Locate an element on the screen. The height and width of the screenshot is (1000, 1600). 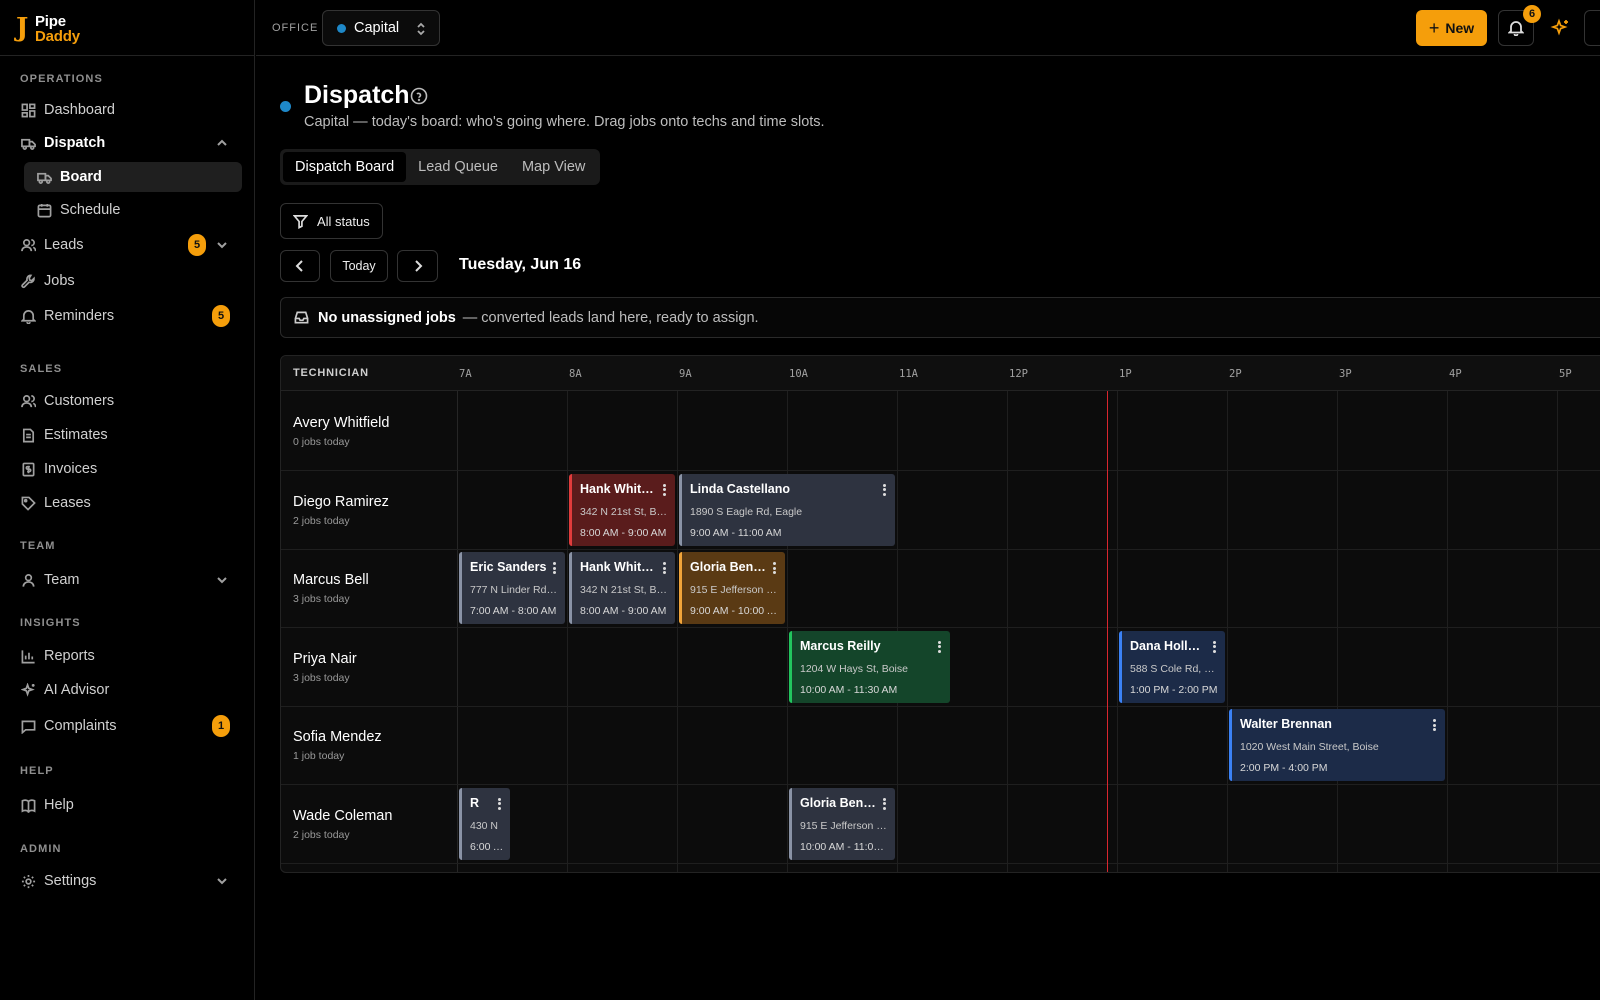
sidebar-item-label: Dispatch is located at coordinates (75, 143).